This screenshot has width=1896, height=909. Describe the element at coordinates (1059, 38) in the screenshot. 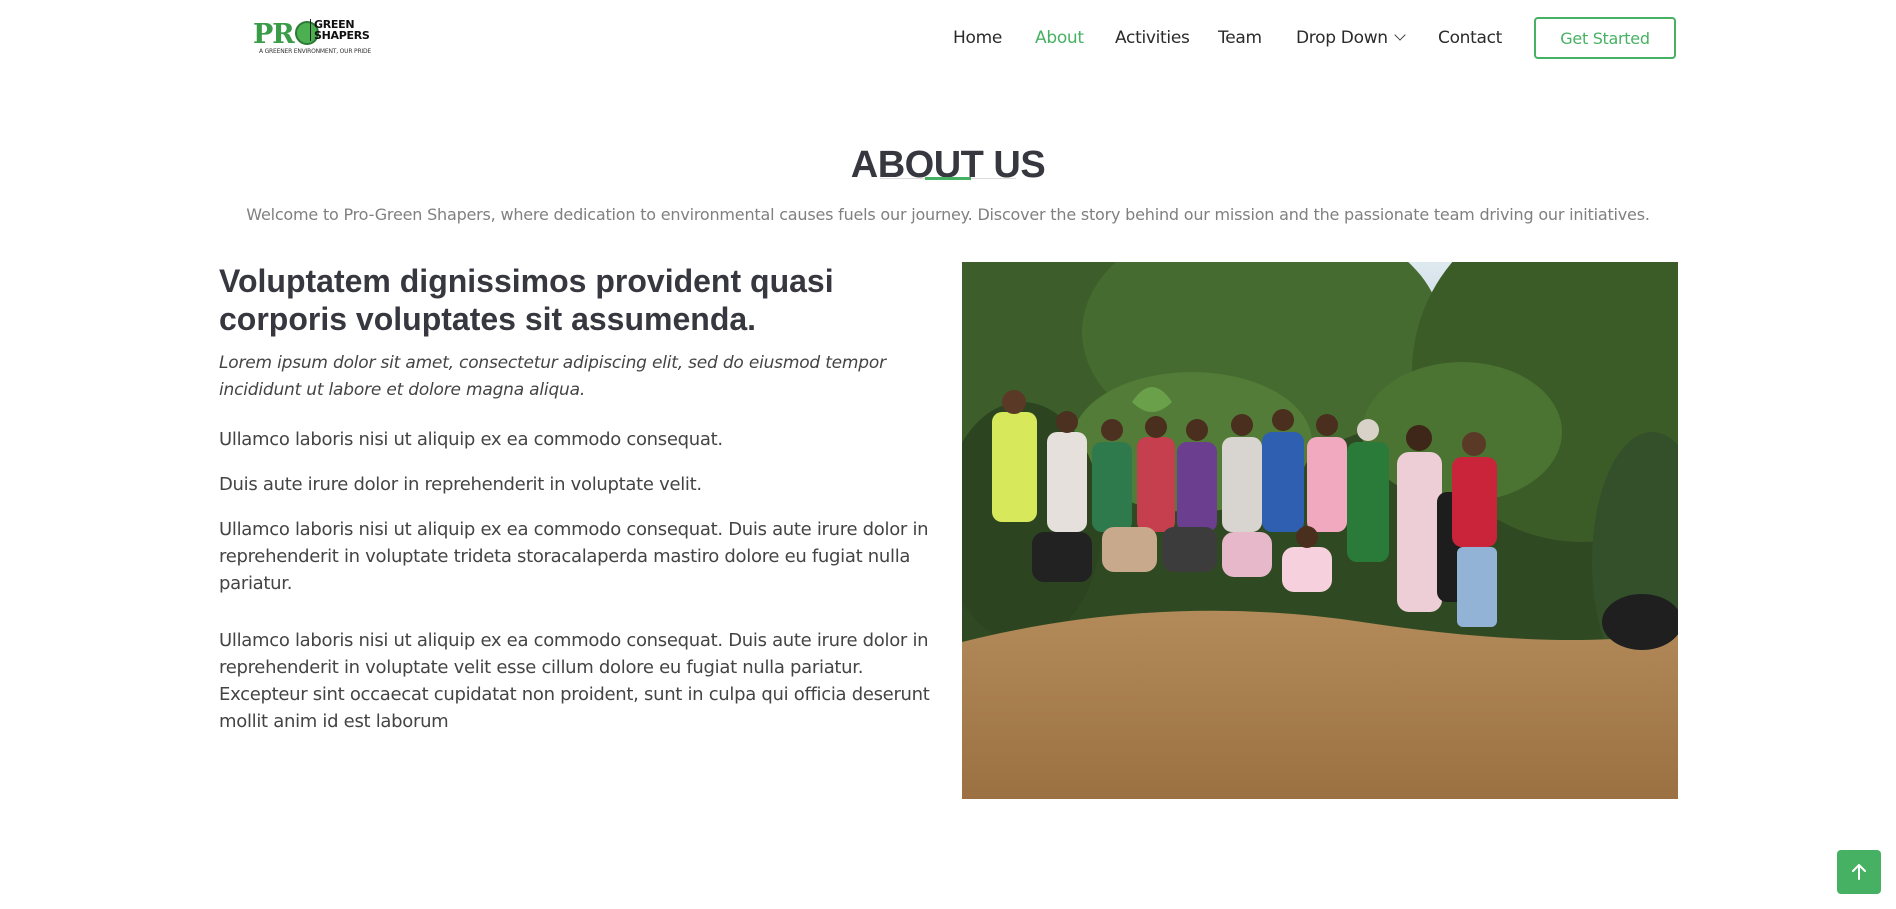

I see `nav-about: About` at that location.